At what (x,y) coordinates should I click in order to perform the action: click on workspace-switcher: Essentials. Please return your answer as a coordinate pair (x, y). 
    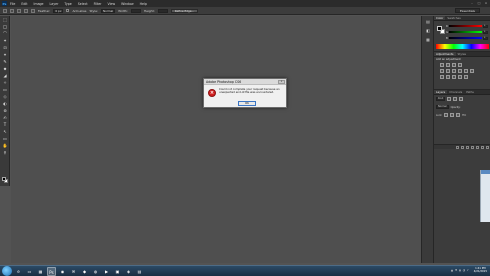
    Looking at the image, I should click on (467, 10).